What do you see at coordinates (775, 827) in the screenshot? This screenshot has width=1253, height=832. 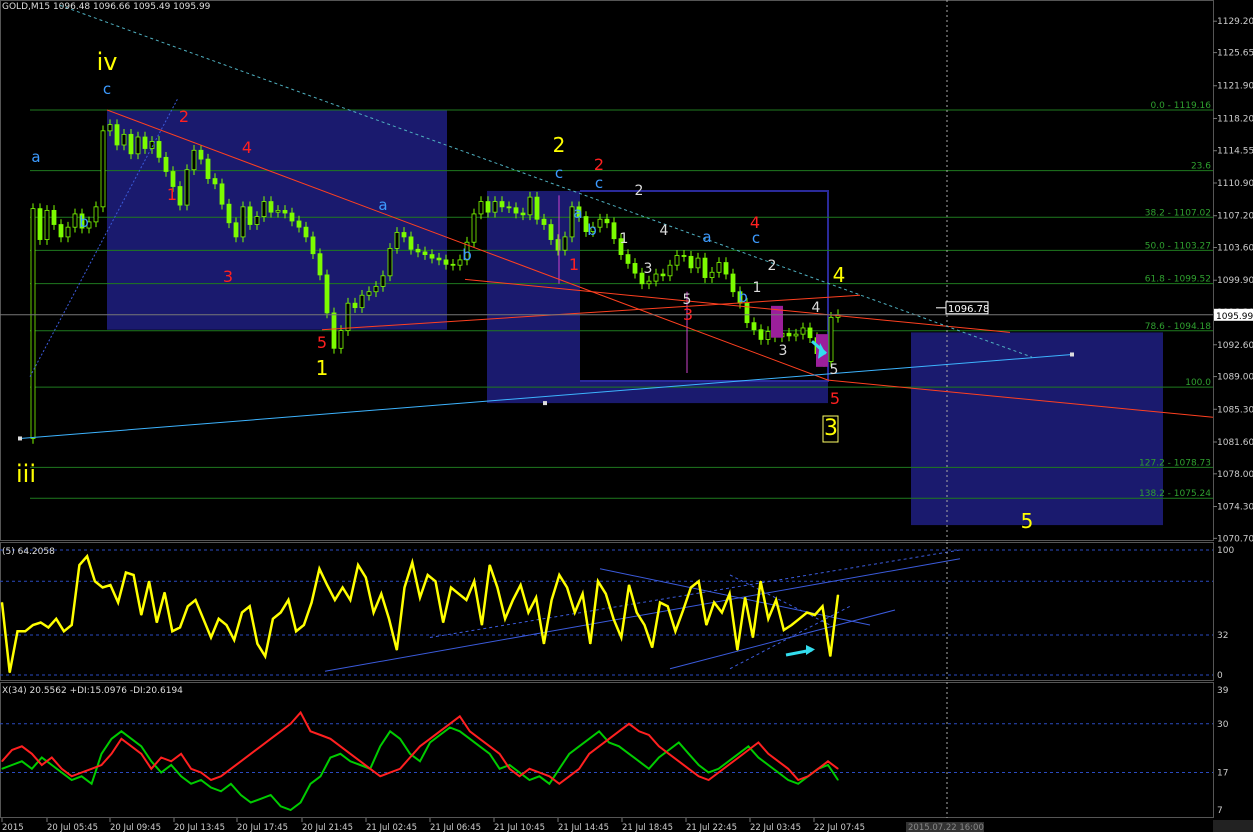 I see `x-tick-label: 22 Jul 03:45` at bounding box center [775, 827].